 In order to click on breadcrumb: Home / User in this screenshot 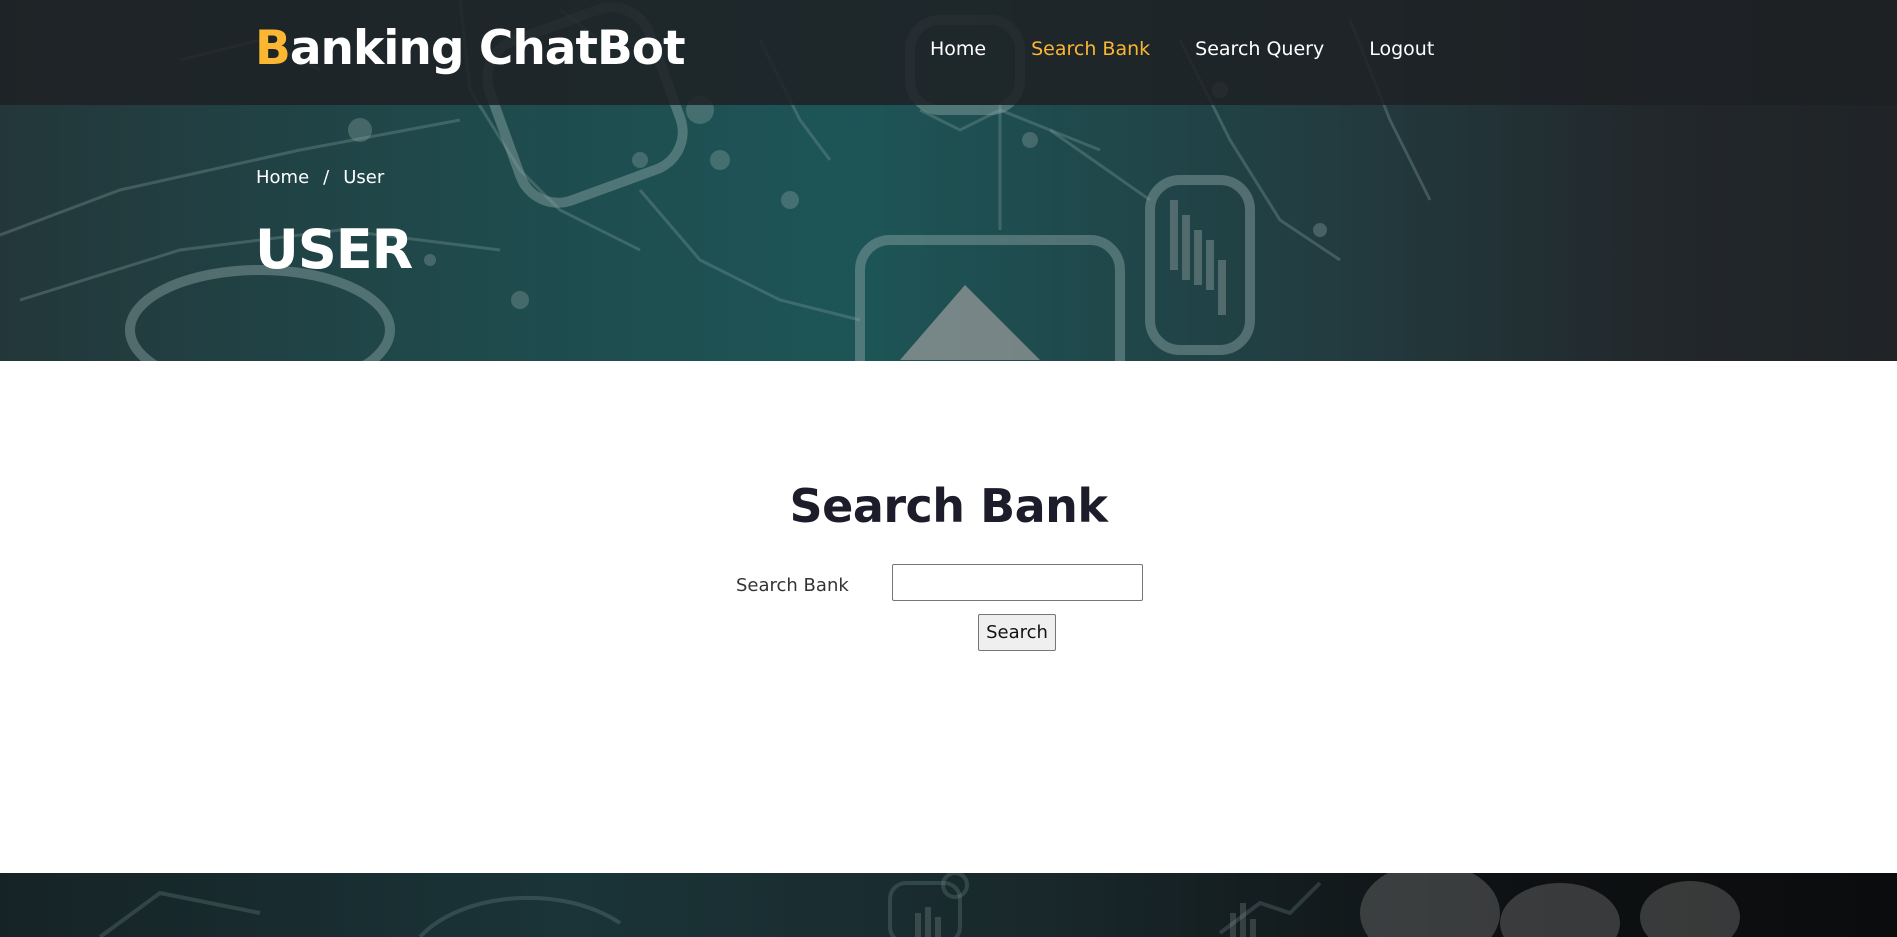, I will do `click(320, 178)`.